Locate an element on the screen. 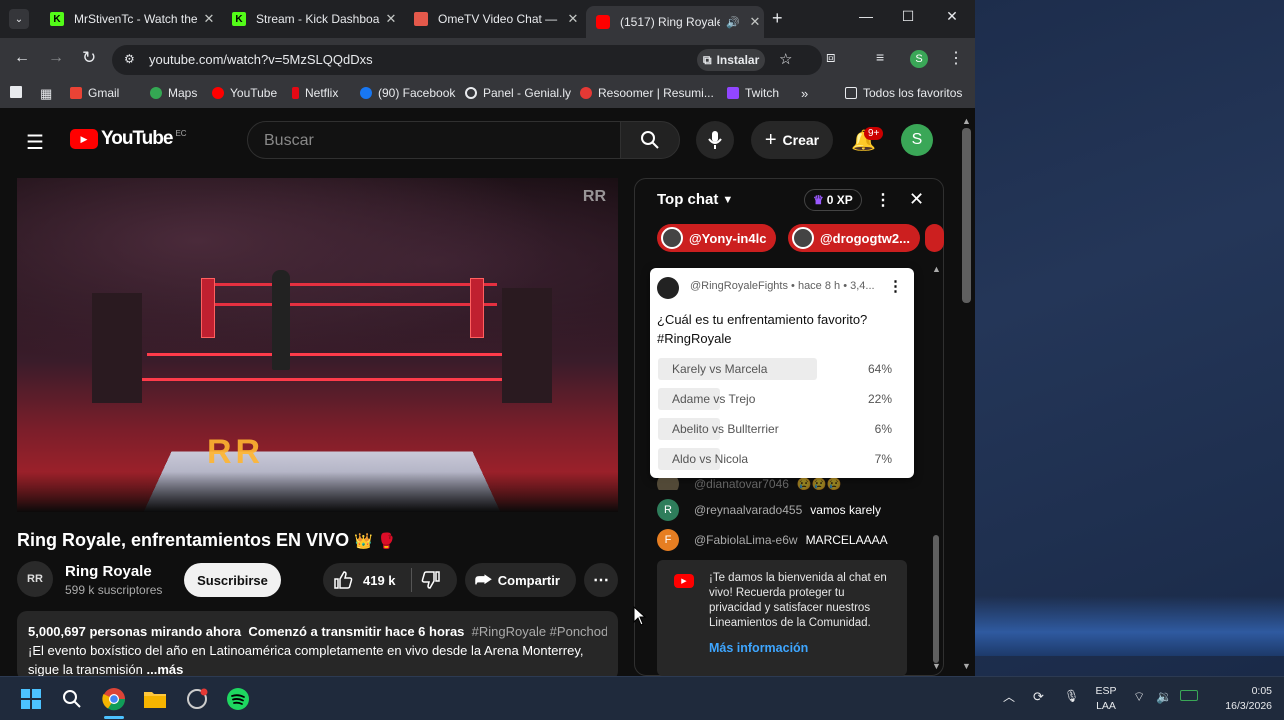 The image size is (1284, 720). back-icon: ← is located at coordinates (22, 58).